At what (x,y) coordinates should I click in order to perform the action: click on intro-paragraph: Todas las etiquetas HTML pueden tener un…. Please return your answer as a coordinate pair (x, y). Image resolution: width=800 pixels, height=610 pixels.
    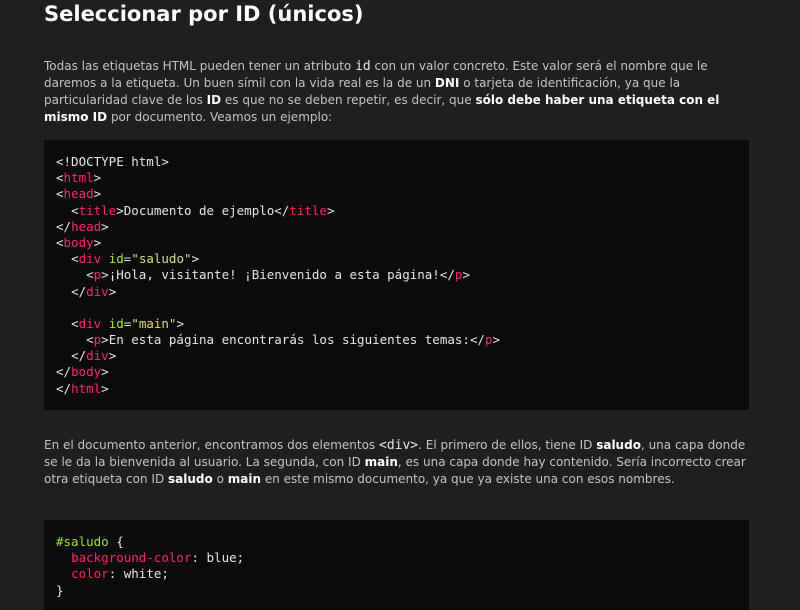
    Looking at the image, I should click on (400, 92).